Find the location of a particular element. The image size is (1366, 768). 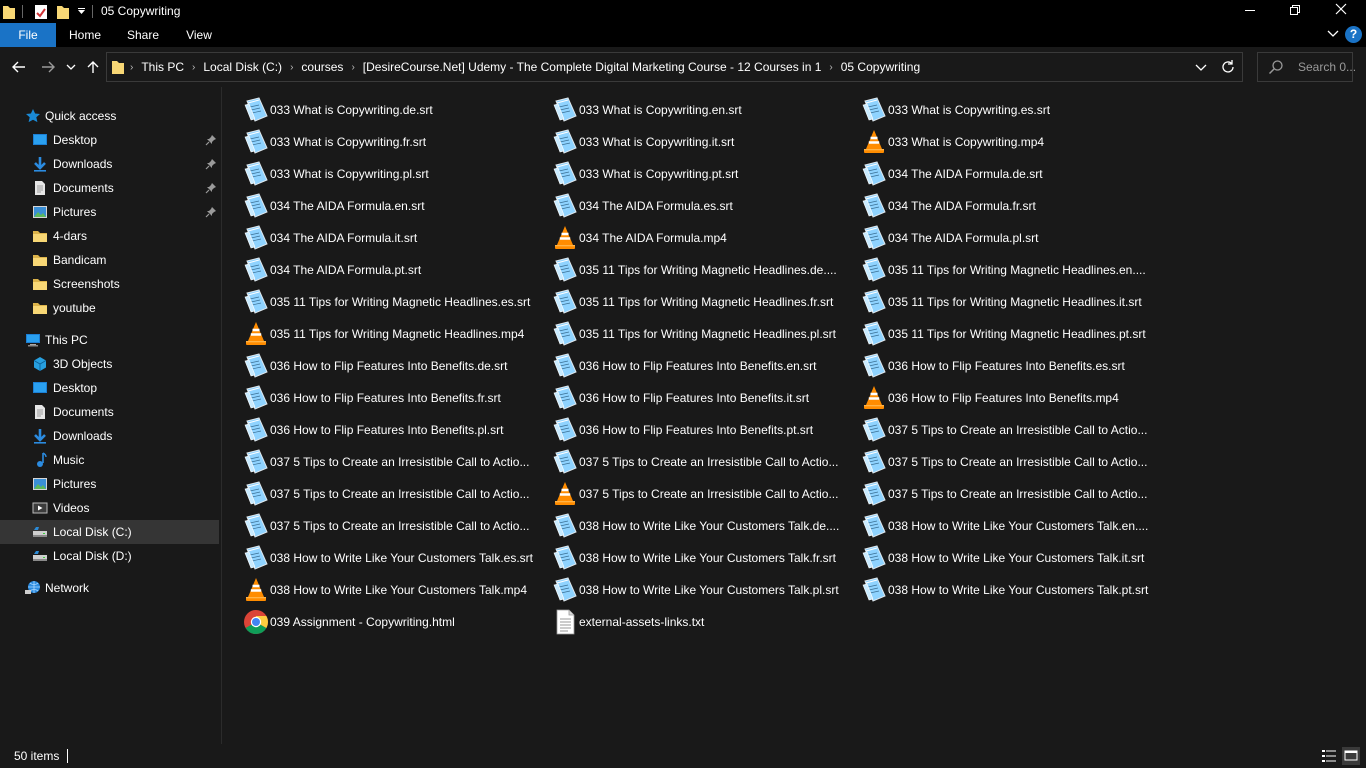

breadcrumb-item-courses: courses is located at coordinates (322, 67).